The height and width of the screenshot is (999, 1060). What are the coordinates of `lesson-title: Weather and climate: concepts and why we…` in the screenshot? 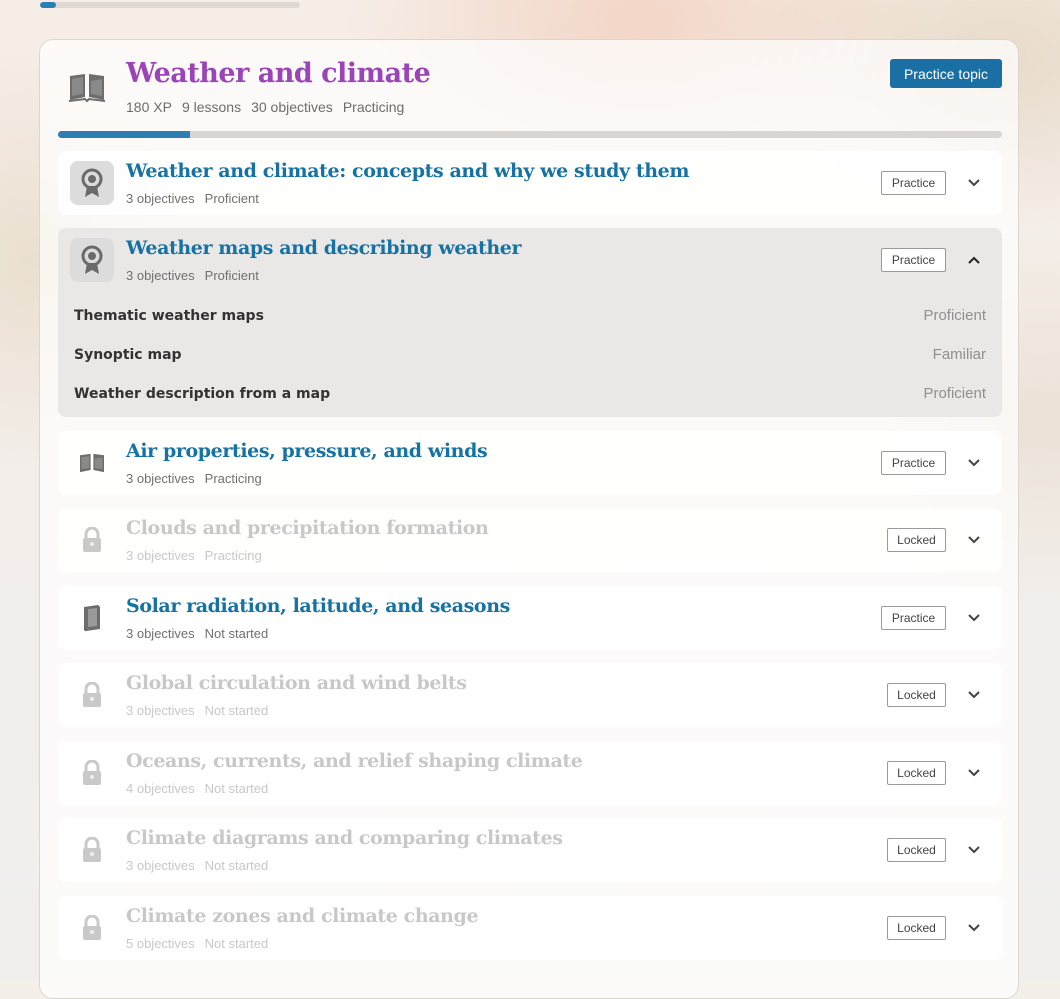 It's located at (407, 171).